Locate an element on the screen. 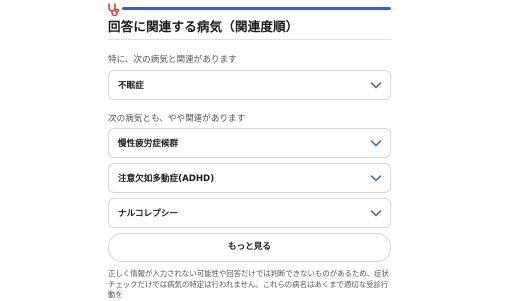  page-title: 回答に関連する病気（関連度順） is located at coordinates (203, 26).